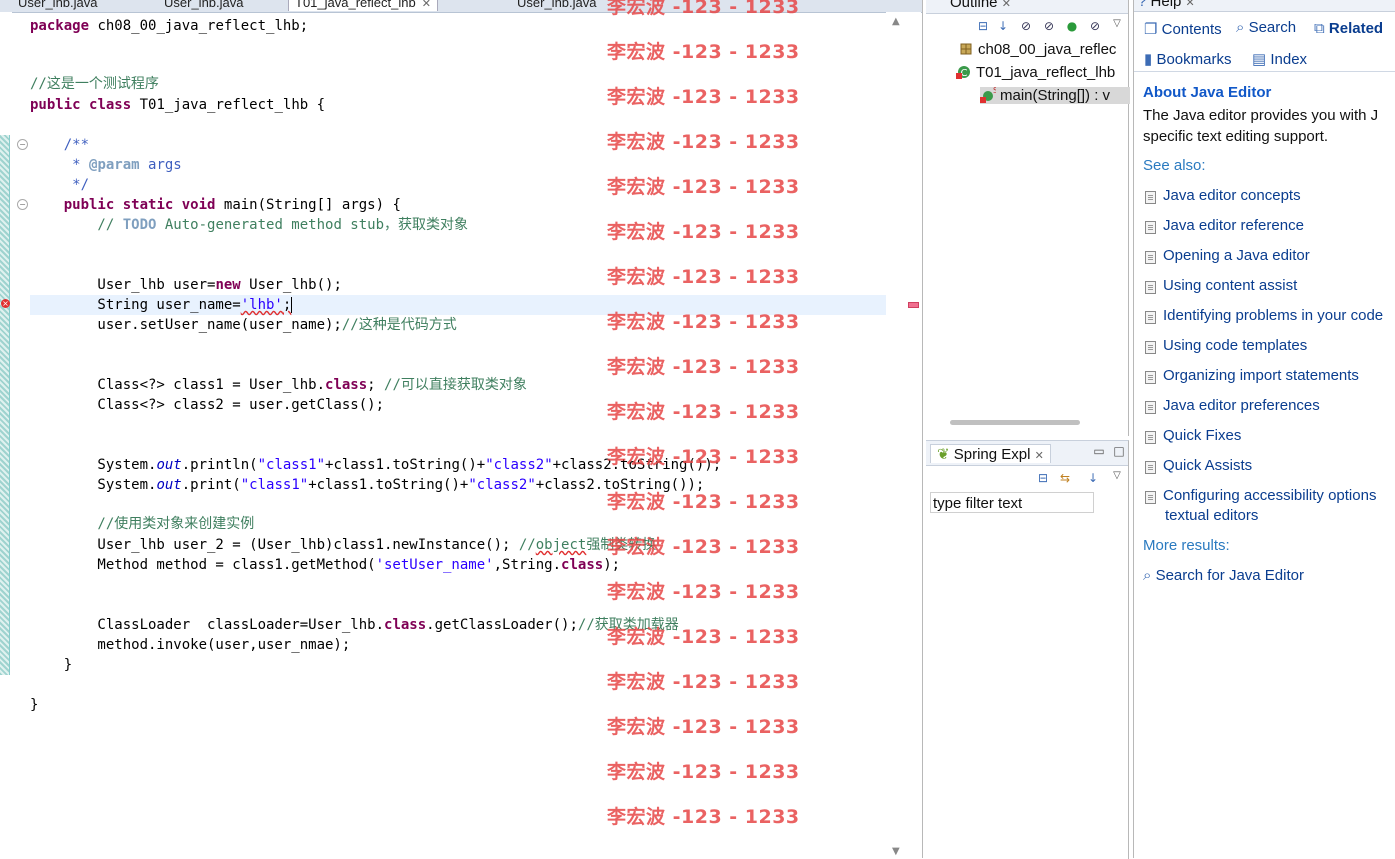 This screenshot has height=859, width=1395. Describe the element at coordinates (903, 435) in the screenshot. I see `overview-ruler: ▲ ▼` at that location.